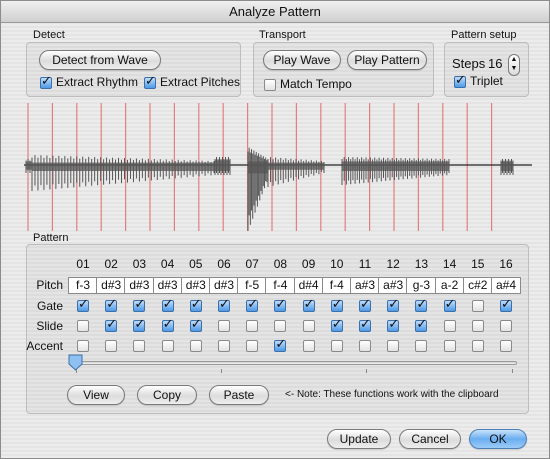 The width and height of the screenshot is (550, 459). What do you see at coordinates (252, 285) in the screenshot?
I see `pitch-field-07: f-5` at bounding box center [252, 285].